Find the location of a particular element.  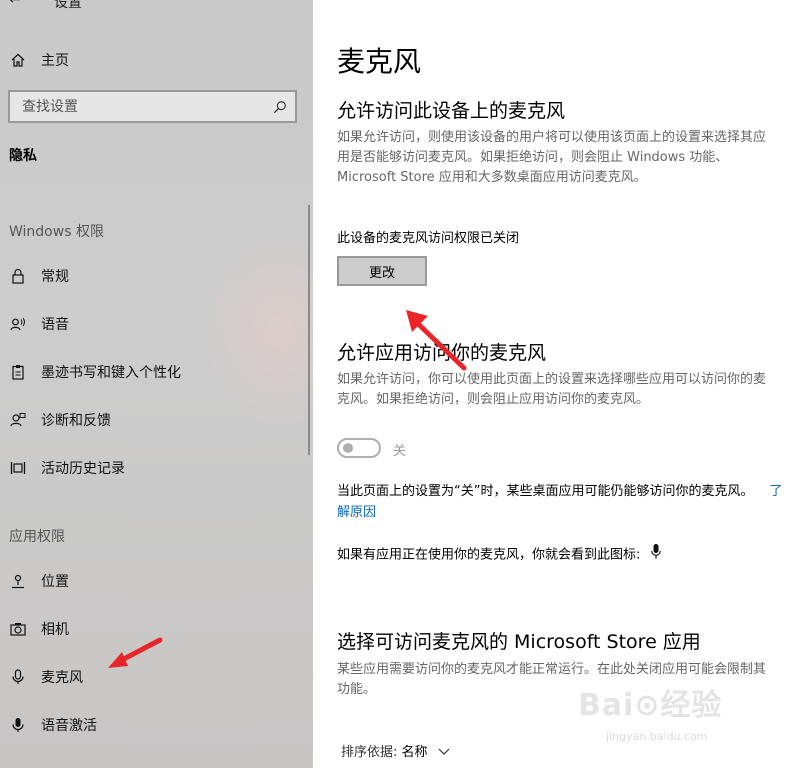

window-title: 设置 is located at coordinates (68, 5).